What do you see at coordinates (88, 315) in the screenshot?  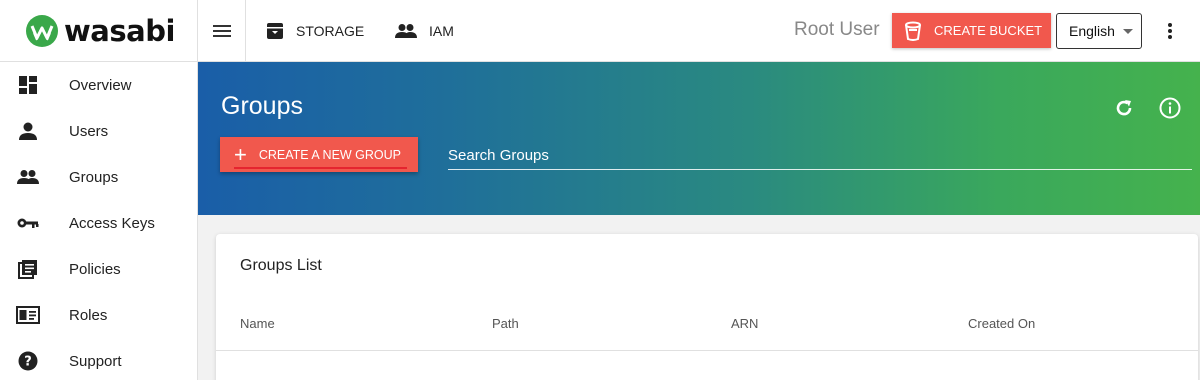 I see `sidebar-item-label: Roles` at bounding box center [88, 315].